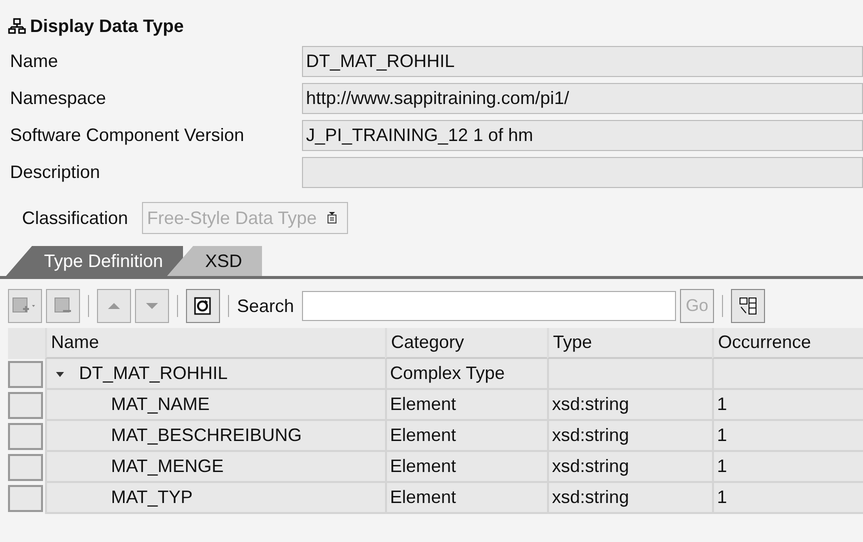 Image resolution: width=863 pixels, height=542 pixels. I want to click on refresh-button, so click(203, 306).